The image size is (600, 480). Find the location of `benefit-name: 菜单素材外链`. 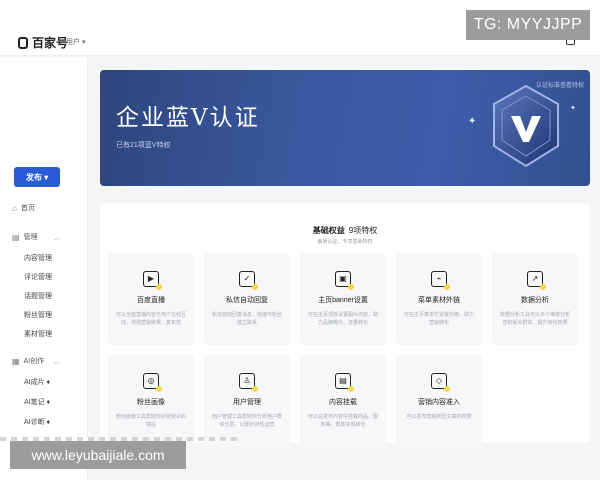

benefit-name: 菜单素材外链 is located at coordinates (439, 300).